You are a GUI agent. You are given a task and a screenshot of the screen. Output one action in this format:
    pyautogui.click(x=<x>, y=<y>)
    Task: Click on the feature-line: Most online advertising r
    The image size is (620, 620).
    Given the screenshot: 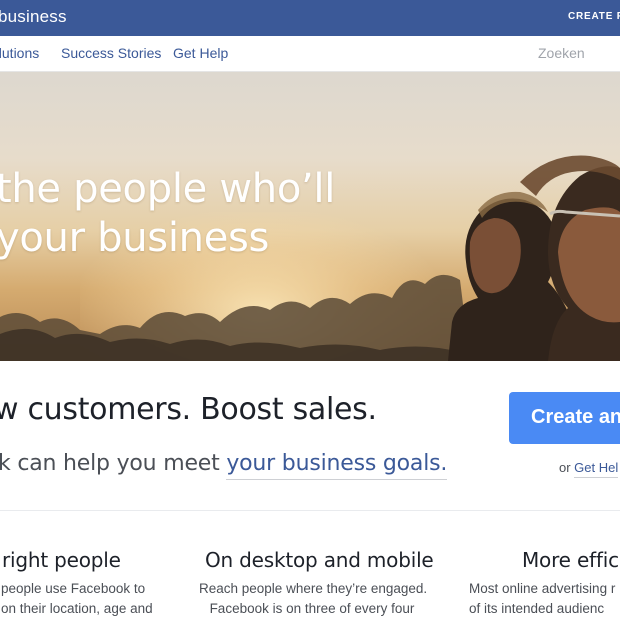 What is the action you would take?
    pyautogui.click(x=542, y=588)
    